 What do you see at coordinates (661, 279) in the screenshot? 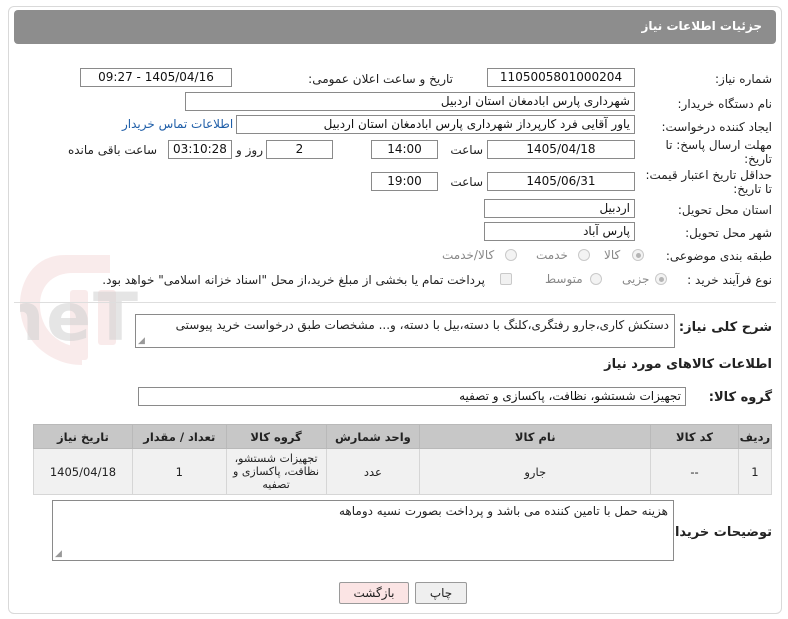
I see `process-radio-minor` at bounding box center [661, 279].